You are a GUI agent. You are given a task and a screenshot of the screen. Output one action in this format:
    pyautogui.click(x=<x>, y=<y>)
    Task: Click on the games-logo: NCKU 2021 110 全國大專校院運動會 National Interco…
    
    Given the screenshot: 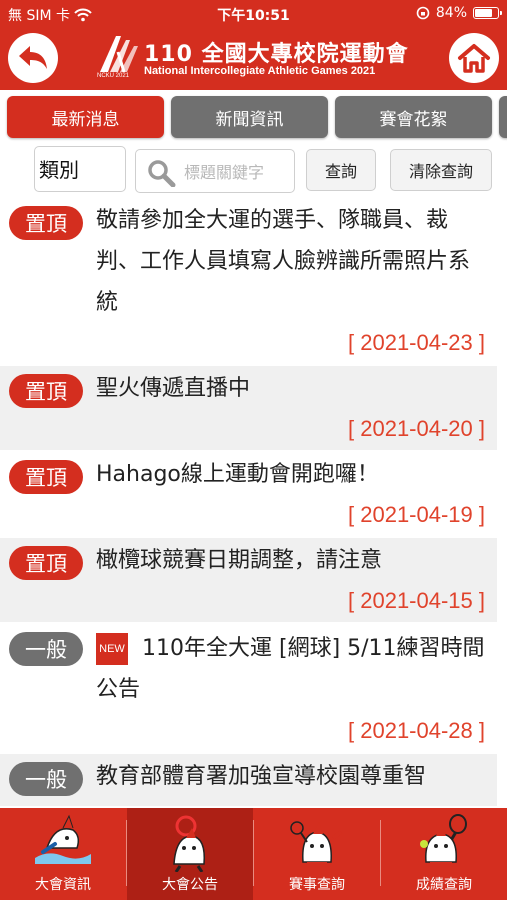 What is the action you would take?
    pyautogui.click(x=259, y=58)
    